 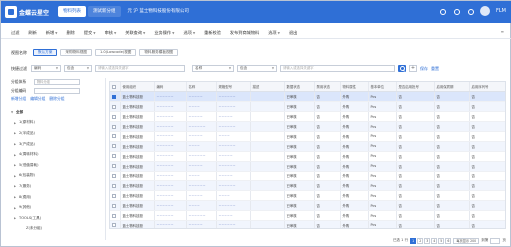 I want to click on filter-field2-select: 名称 ▼, so click(x=213, y=68).